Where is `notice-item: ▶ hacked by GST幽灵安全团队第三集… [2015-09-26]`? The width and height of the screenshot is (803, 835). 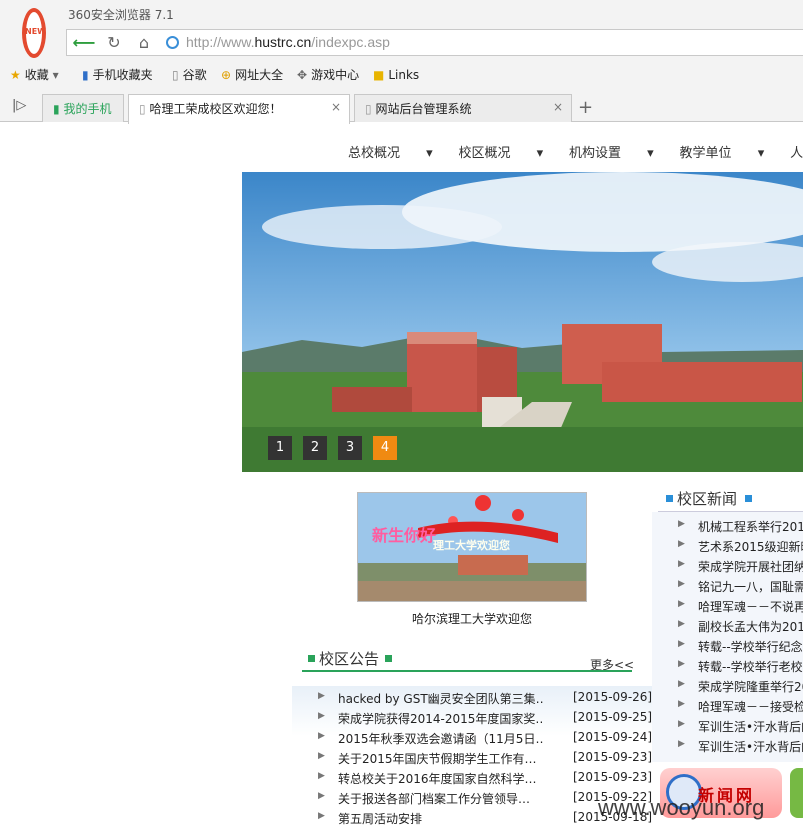
notice-item: ▶ hacked by GST幽灵安全团队第三集… [2015-09-26] is located at coordinates (485, 700).